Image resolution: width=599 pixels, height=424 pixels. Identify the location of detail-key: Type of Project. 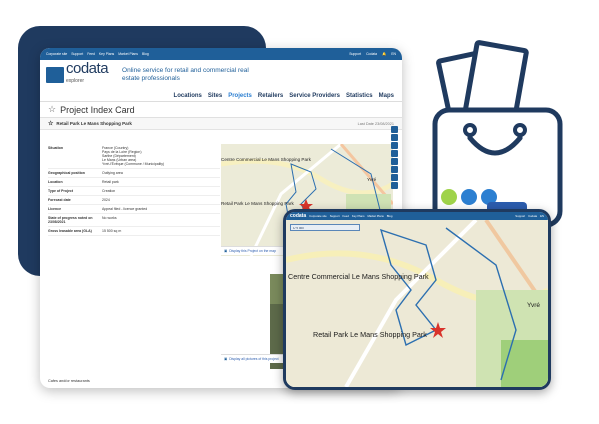
(61, 191).